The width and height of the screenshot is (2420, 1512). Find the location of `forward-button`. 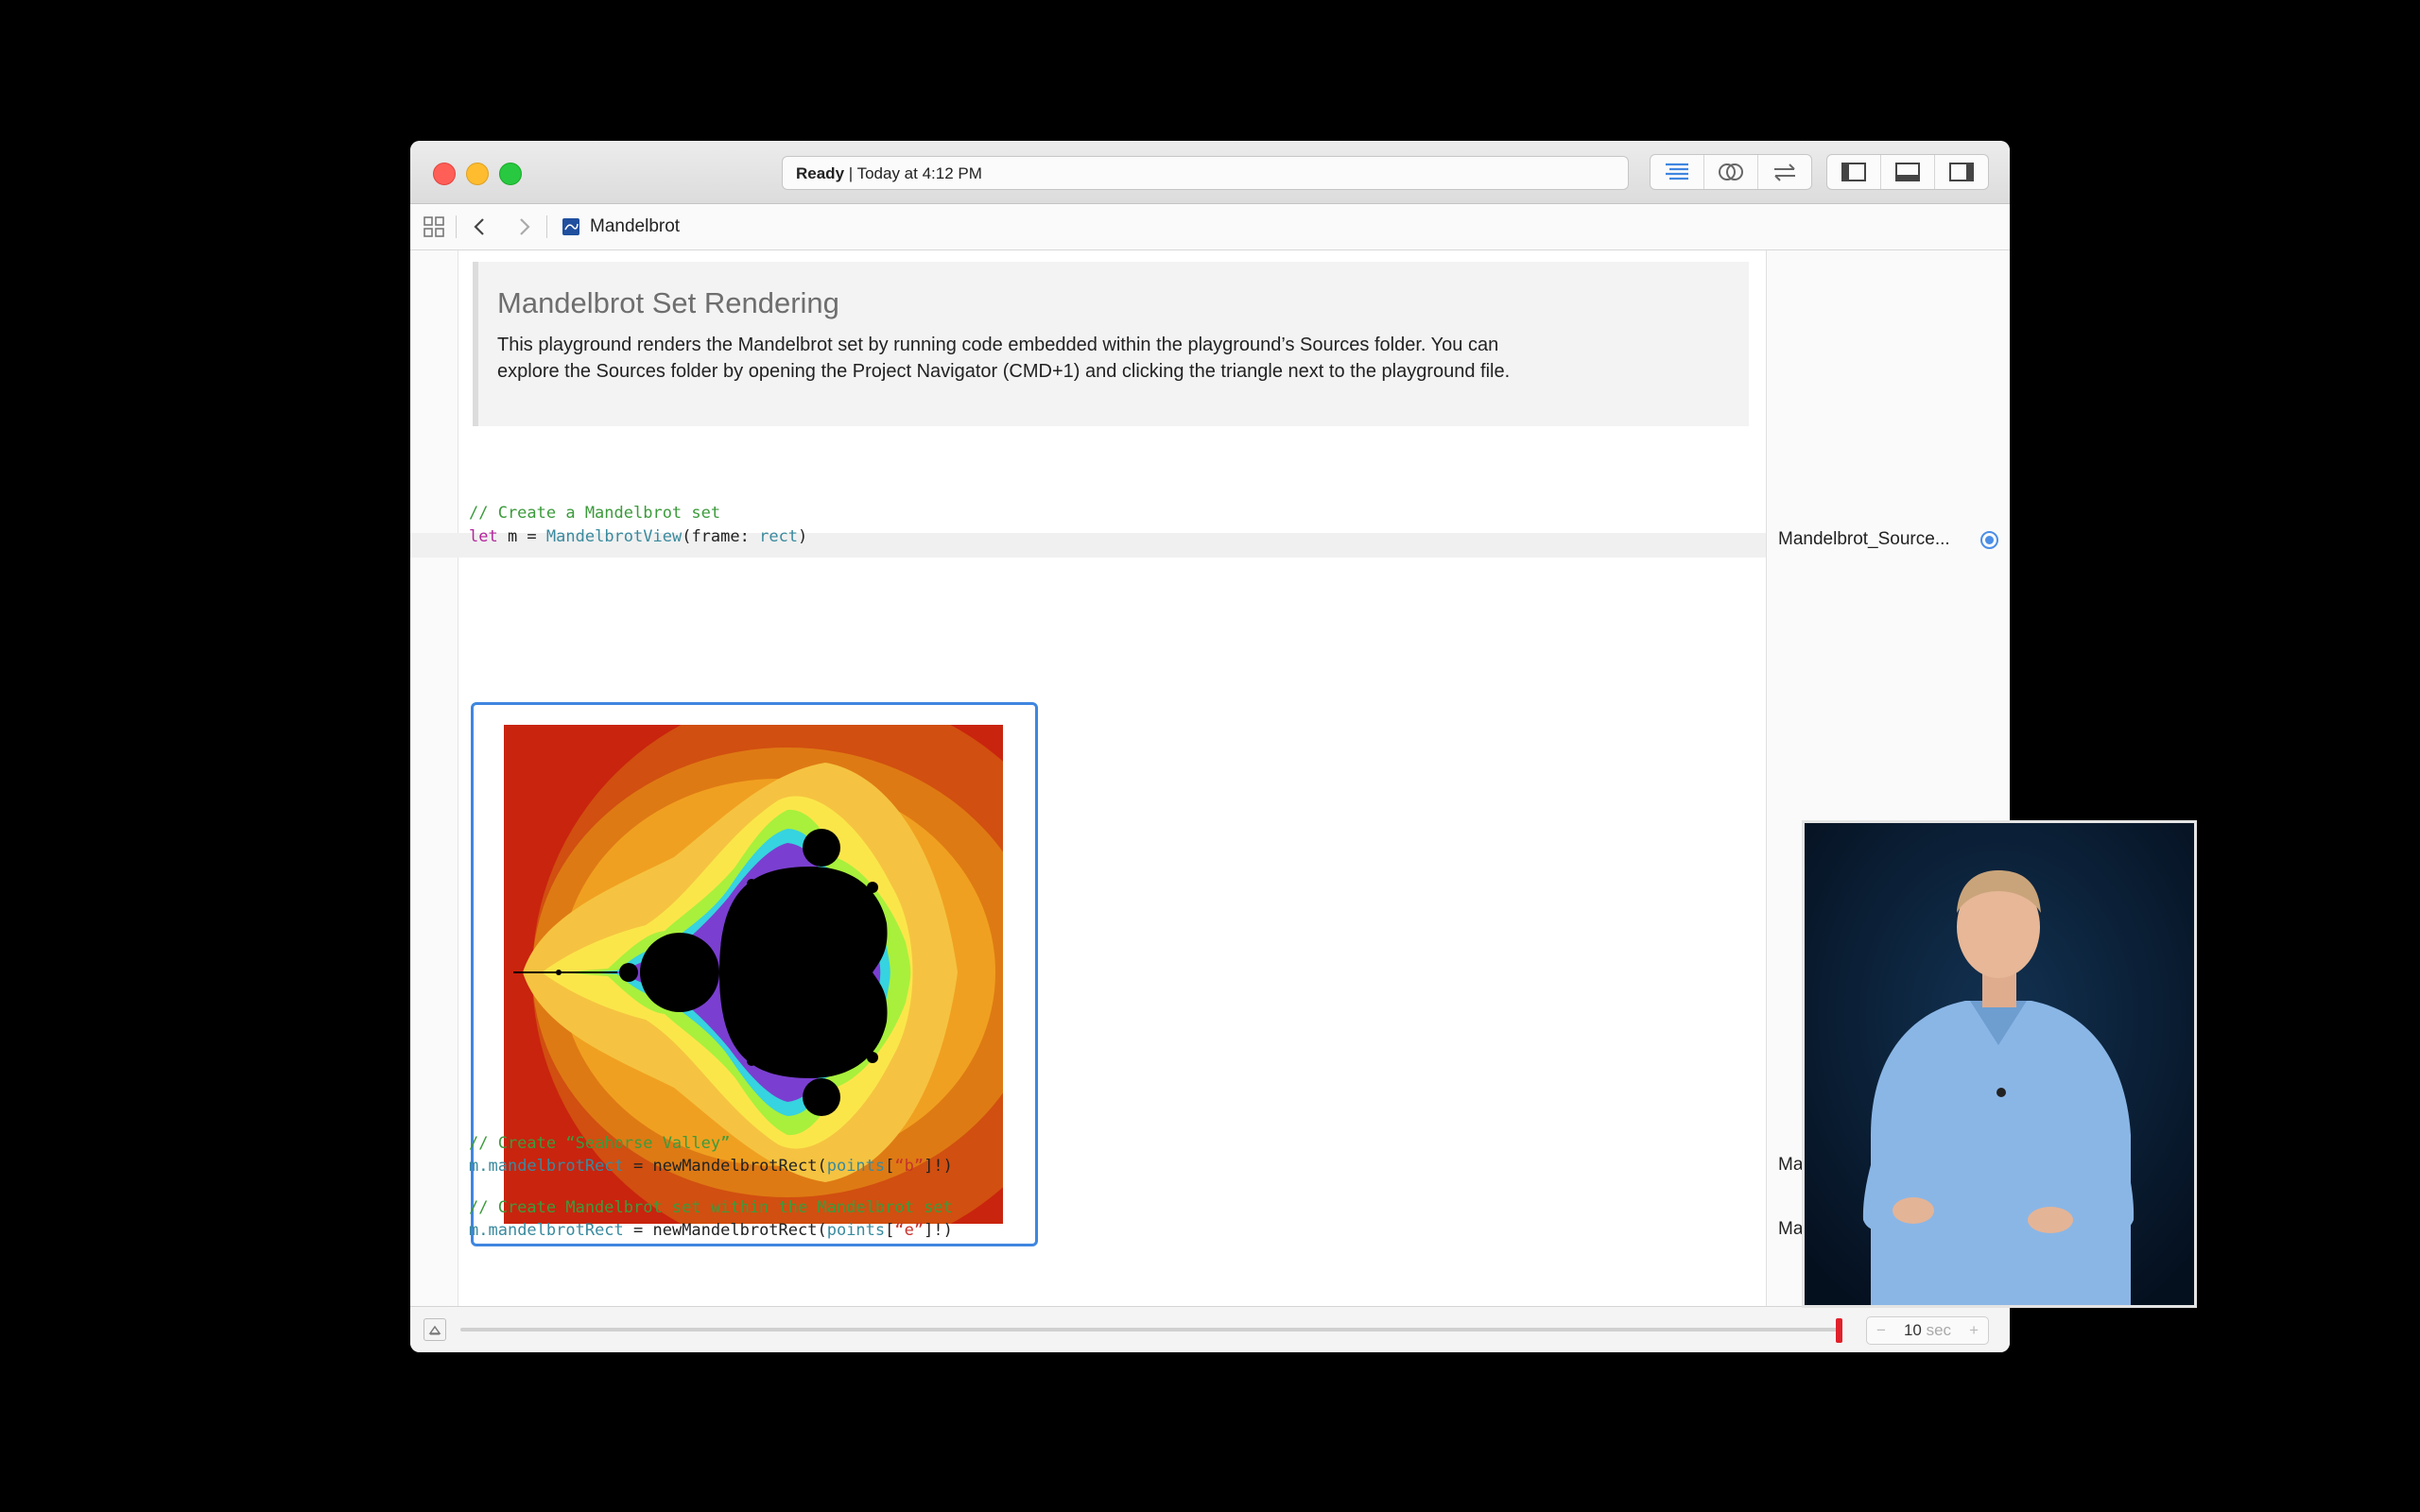

forward-button is located at coordinates (525, 226).